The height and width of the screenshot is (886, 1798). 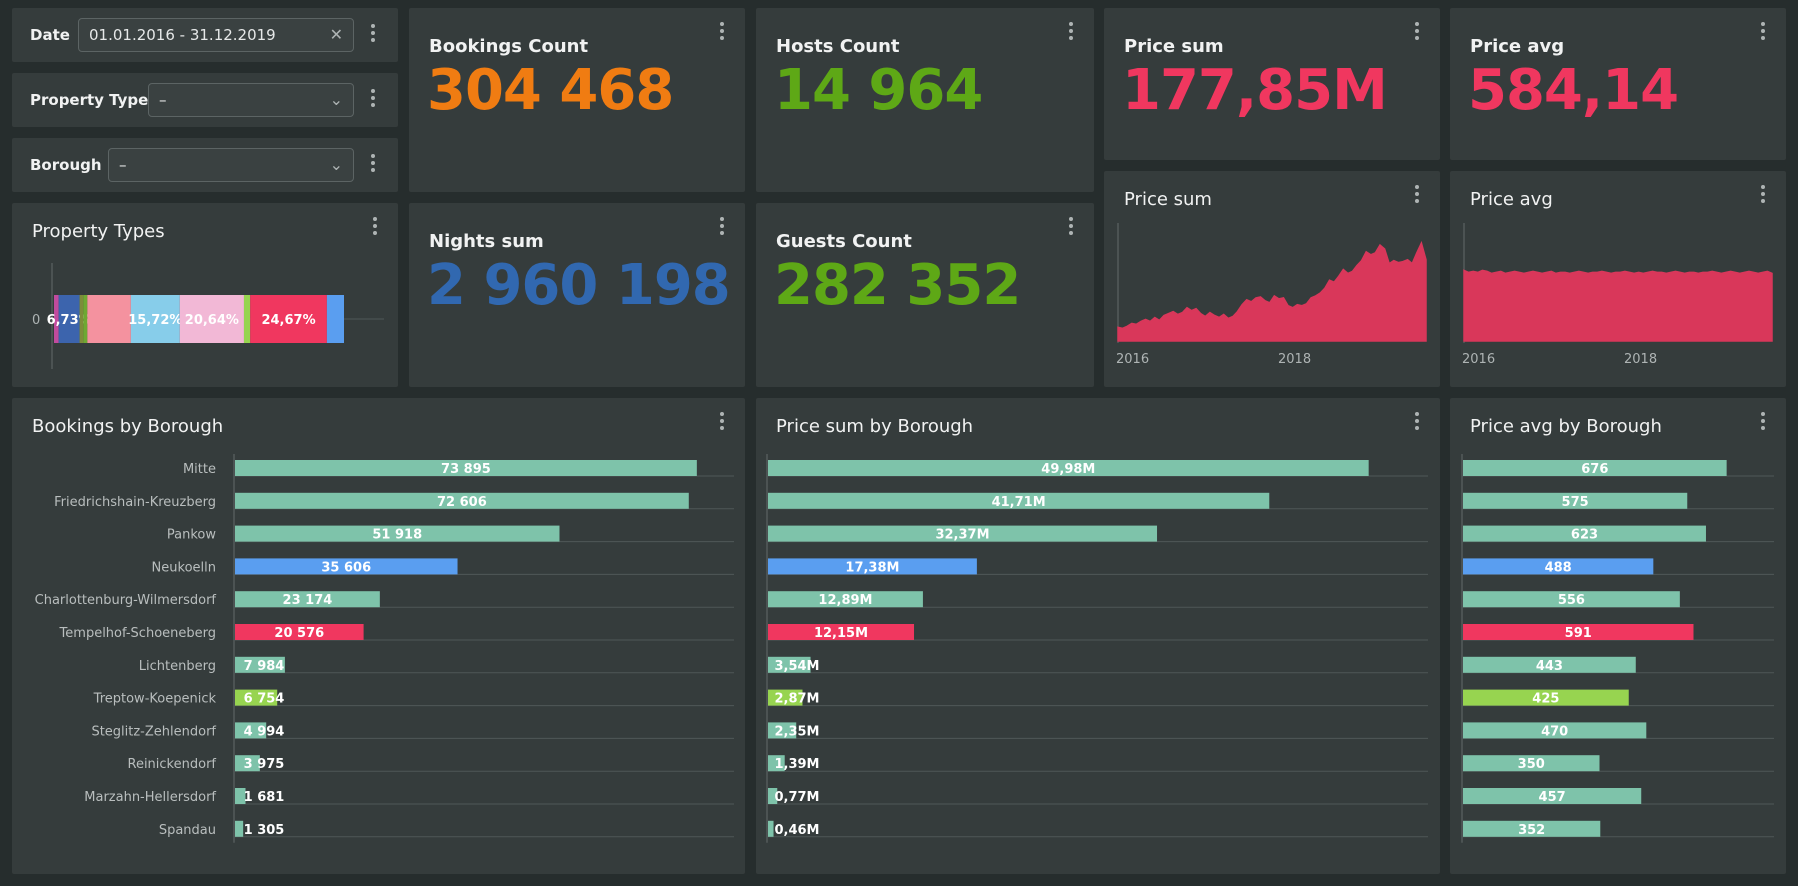 What do you see at coordinates (878, 90) in the screenshot?
I see `kpi-value: 14 964` at bounding box center [878, 90].